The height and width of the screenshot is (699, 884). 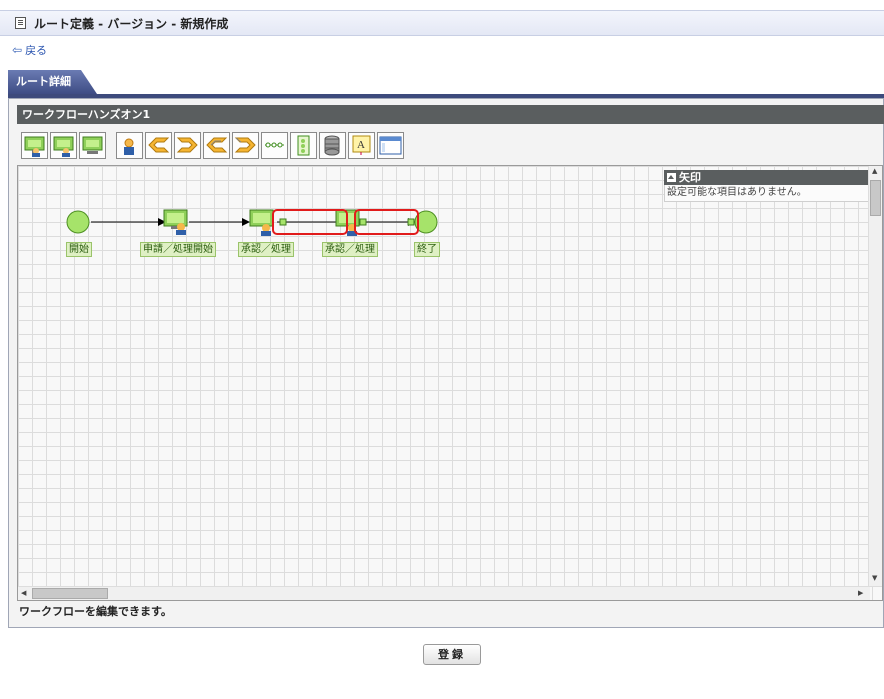 I want to click on svg-text: A, so click(x=361, y=145).